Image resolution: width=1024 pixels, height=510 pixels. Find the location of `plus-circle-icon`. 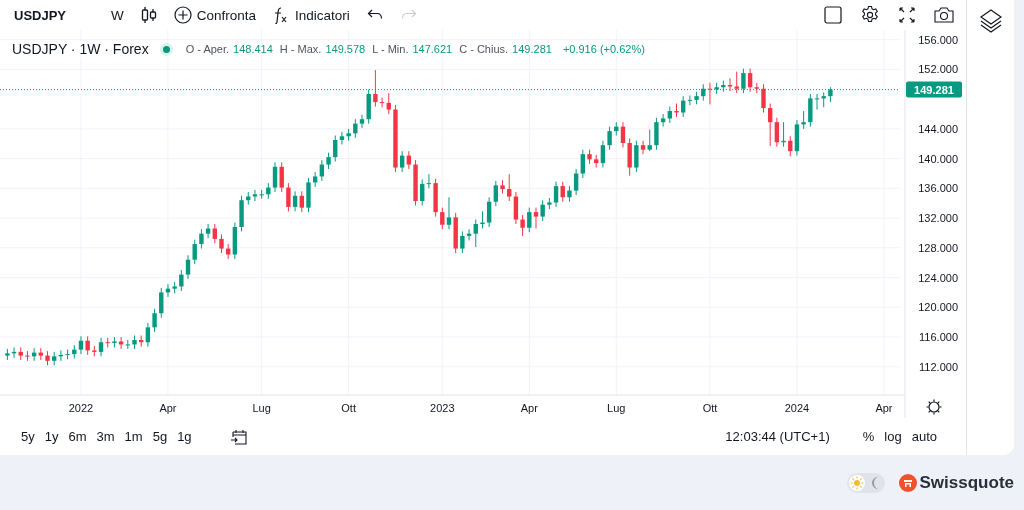

plus-circle-icon is located at coordinates (182, 15).